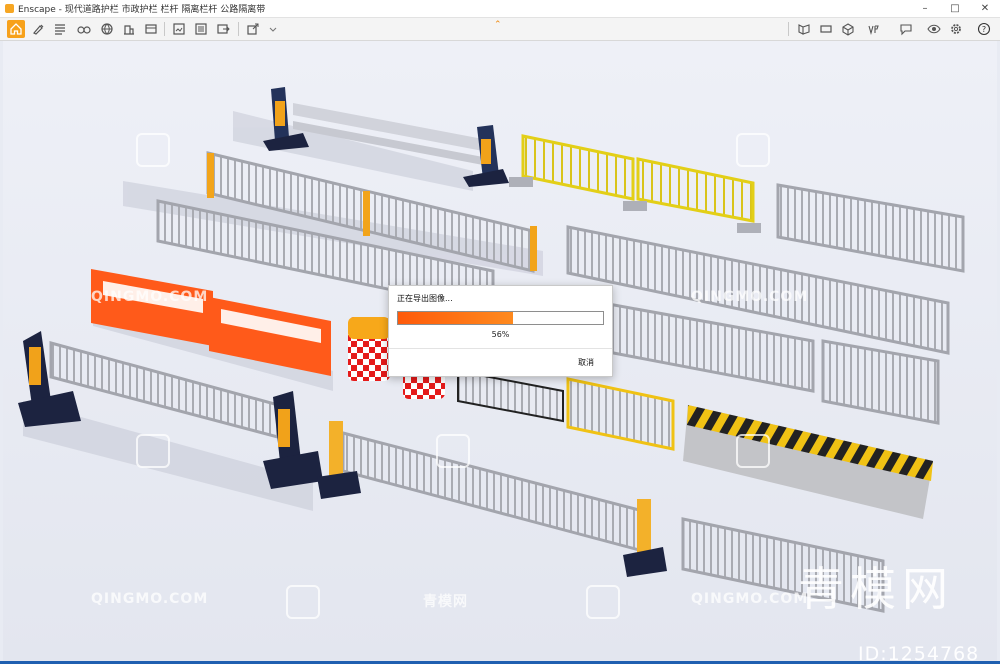 The image size is (1000, 664). Describe the element at coordinates (201, 29) in the screenshot. I see `batch-render-icon` at that location.